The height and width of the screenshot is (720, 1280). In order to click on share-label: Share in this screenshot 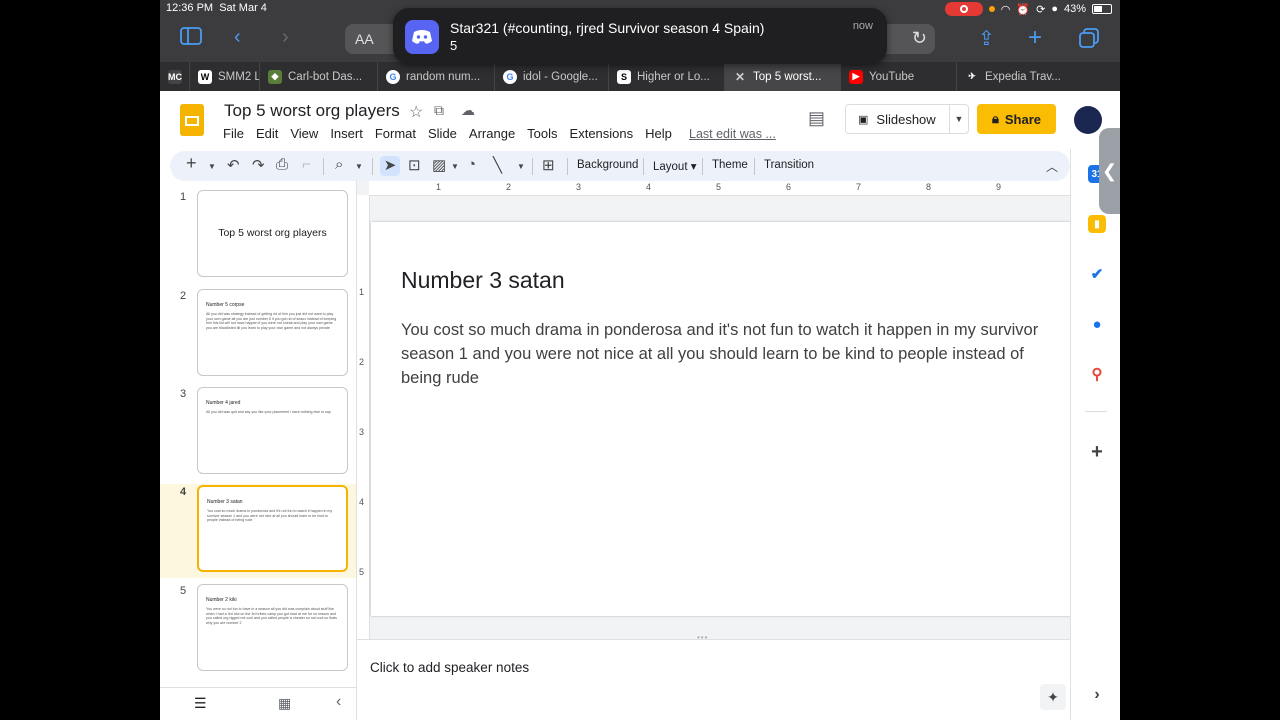, I will do `click(1023, 119)`.